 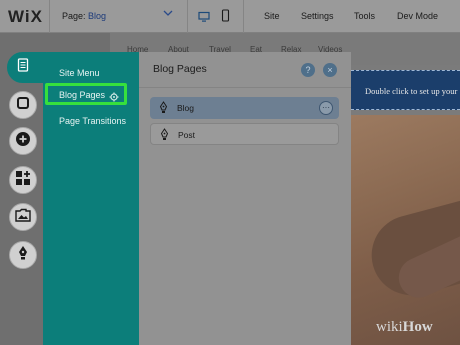 I want to click on page-selector-prefix: Page:, so click(x=74, y=16).